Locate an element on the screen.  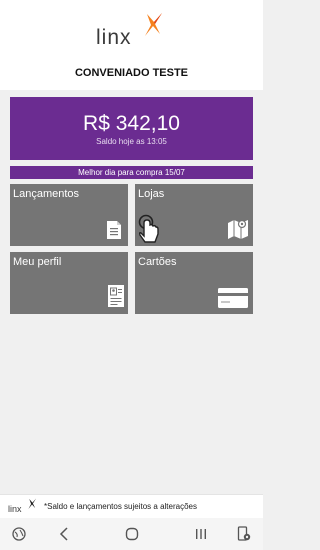
accessibility-button is located at coordinates (244, 534).